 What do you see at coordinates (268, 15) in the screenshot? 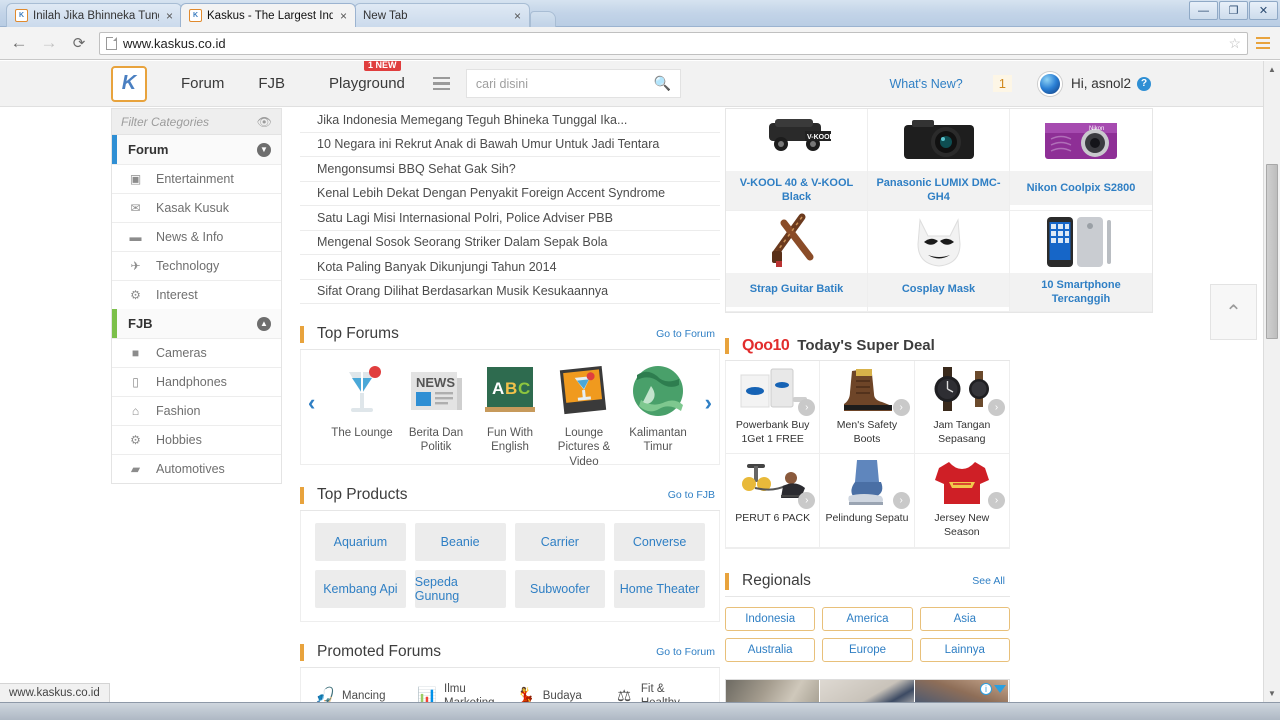
I see `browser-tab-2: K Kaskus - The Largest Indone ×` at bounding box center [268, 15].